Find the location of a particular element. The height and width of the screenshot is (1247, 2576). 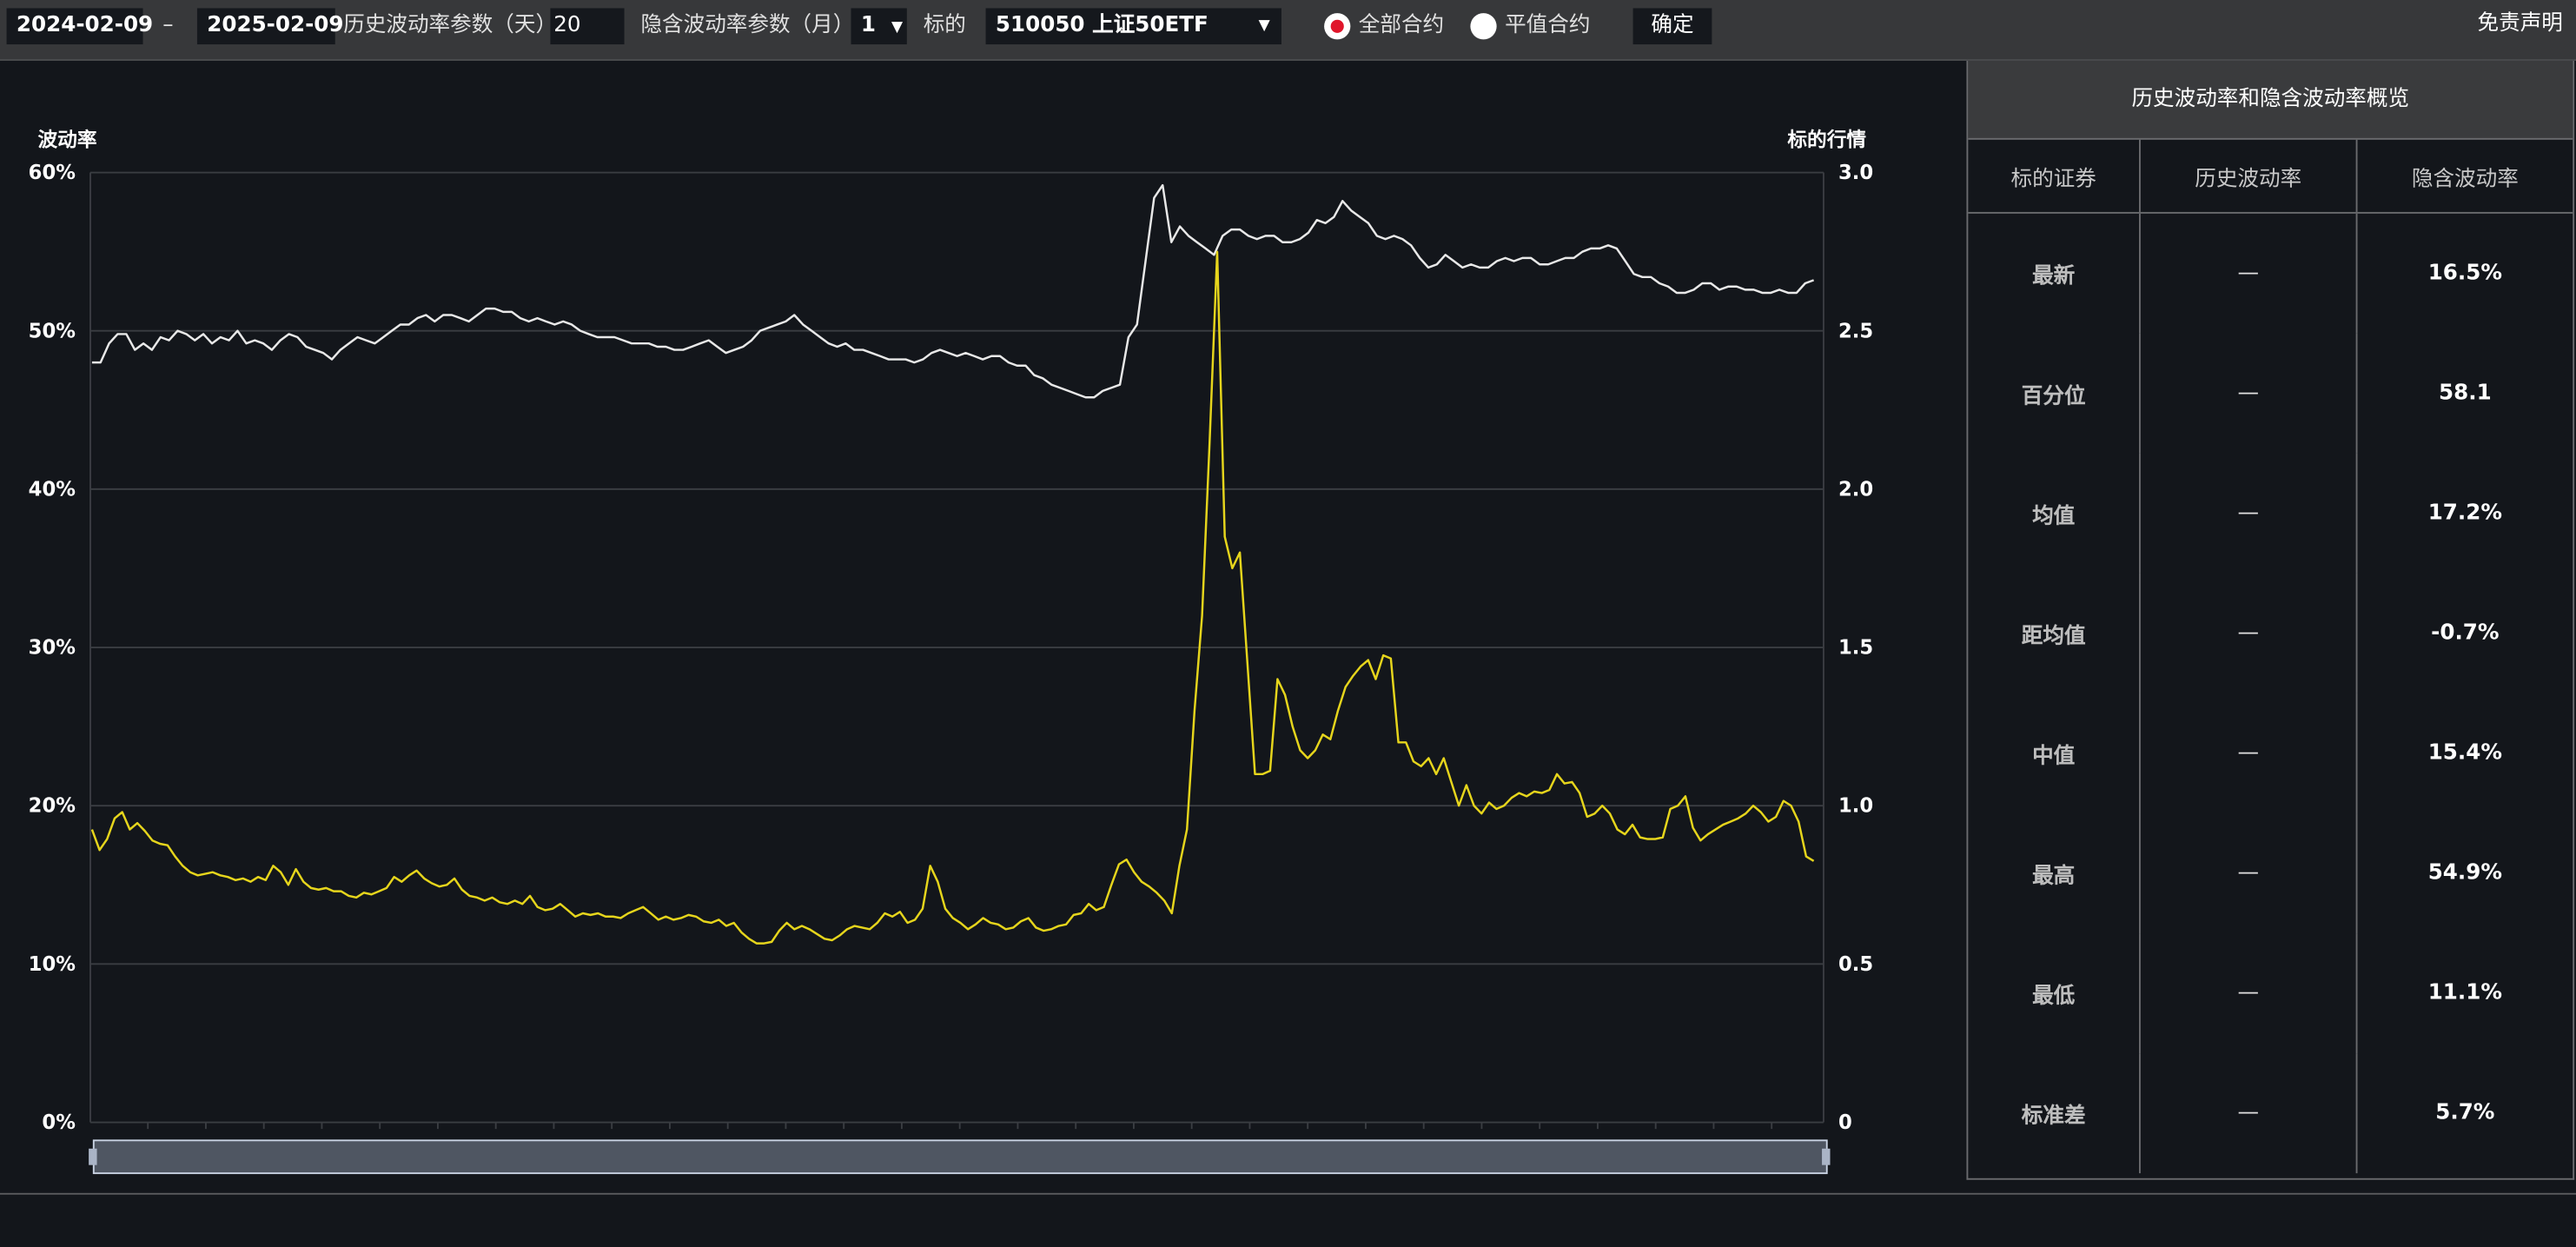

range-slider-right-handle is located at coordinates (1826, 1156).